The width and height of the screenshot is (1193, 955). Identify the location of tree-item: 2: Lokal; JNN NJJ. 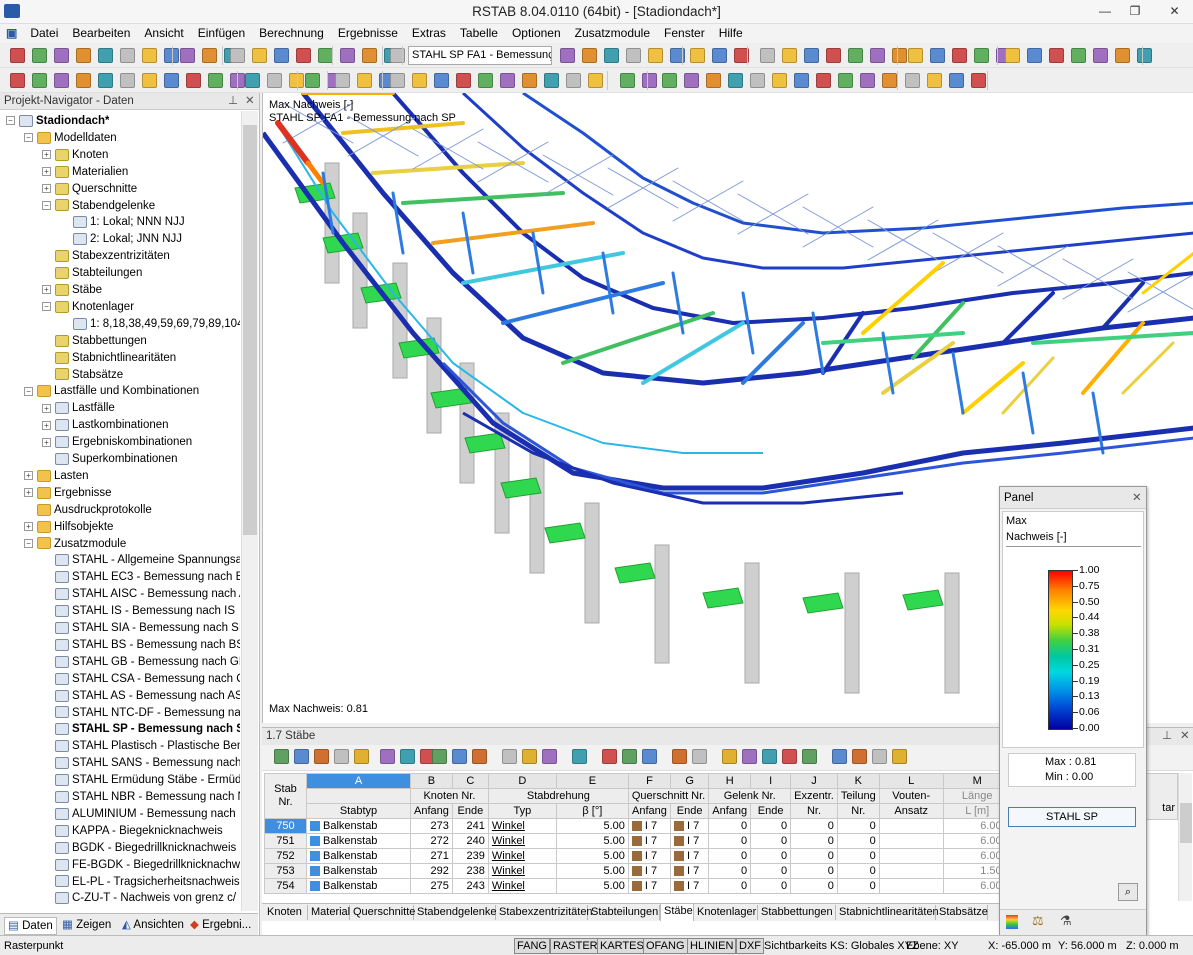
(121, 239).